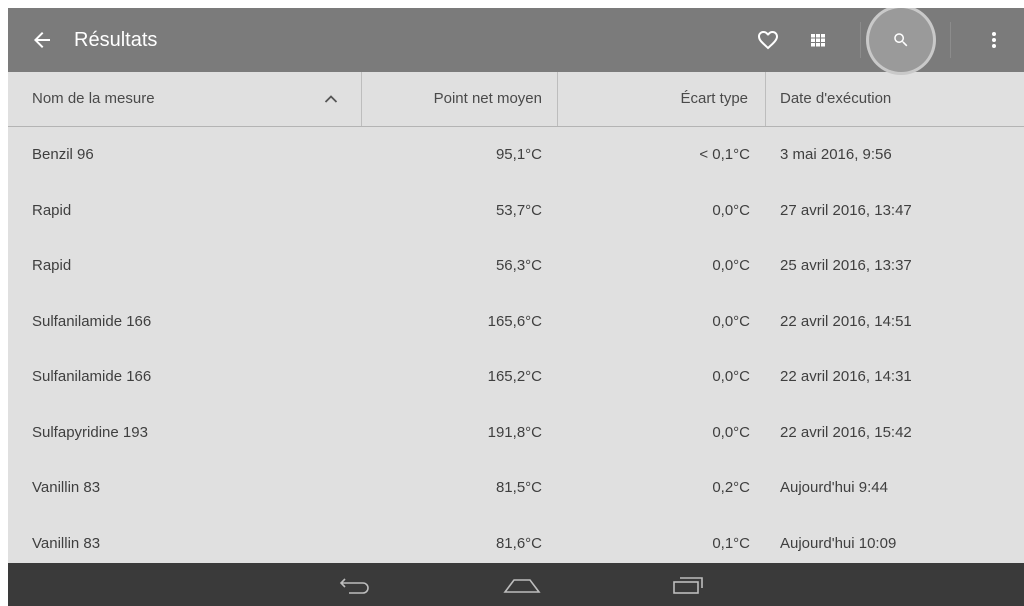 The width and height of the screenshot is (1024, 606). I want to click on cell-date: 22 avril 2016, 14:51, so click(846, 321).